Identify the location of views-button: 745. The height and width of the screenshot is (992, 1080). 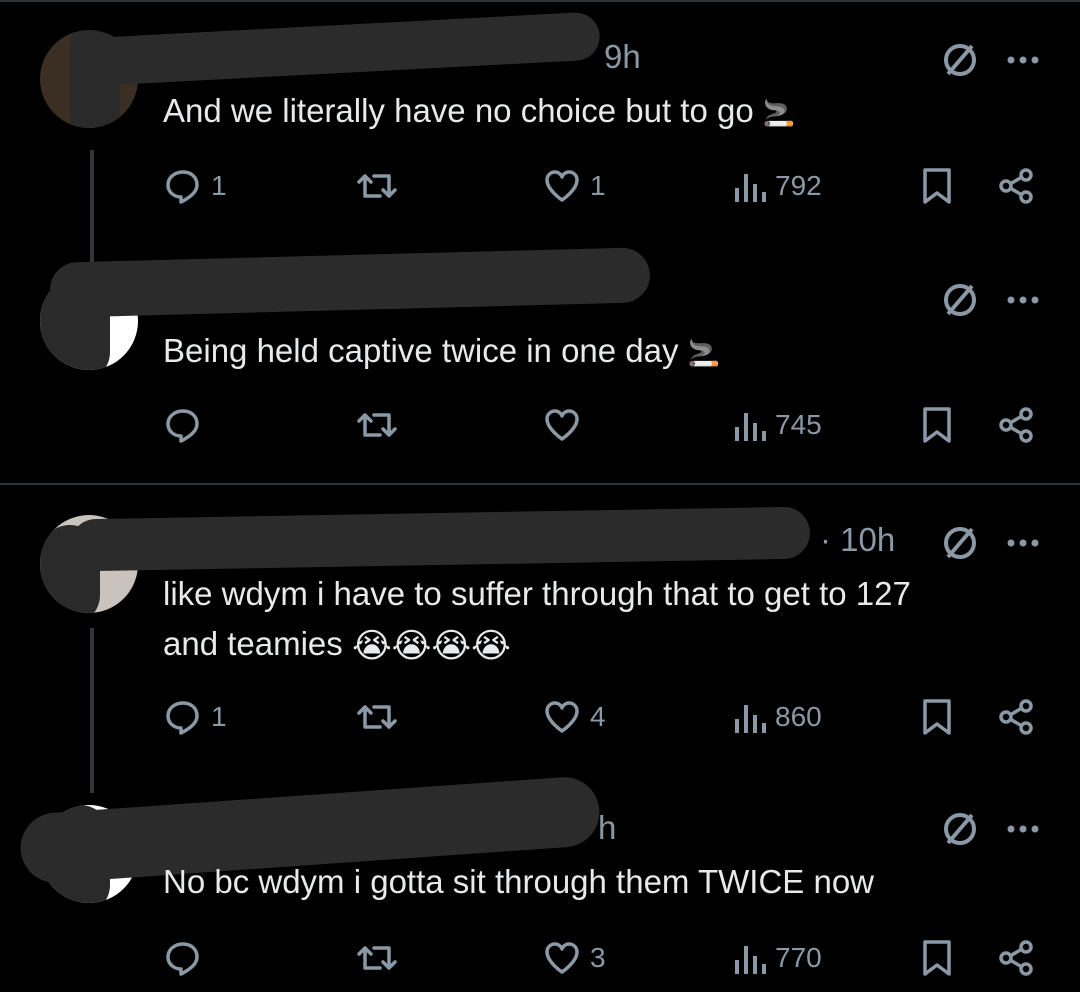
(777, 425).